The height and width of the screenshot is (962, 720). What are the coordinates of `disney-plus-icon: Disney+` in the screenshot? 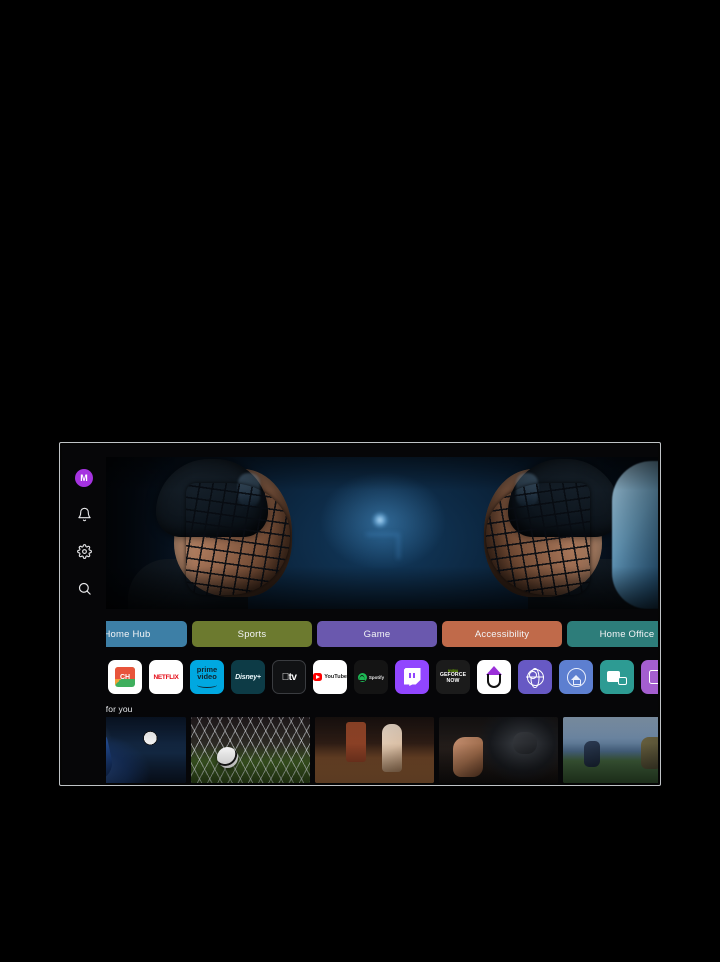 It's located at (248, 677).